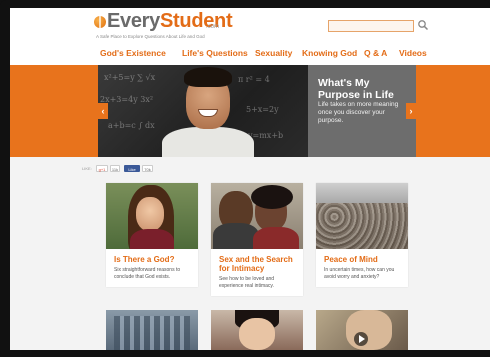  Describe the element at coordinates (213, 27) in the screenshot. I see `logo-suffix: .com` at that location.